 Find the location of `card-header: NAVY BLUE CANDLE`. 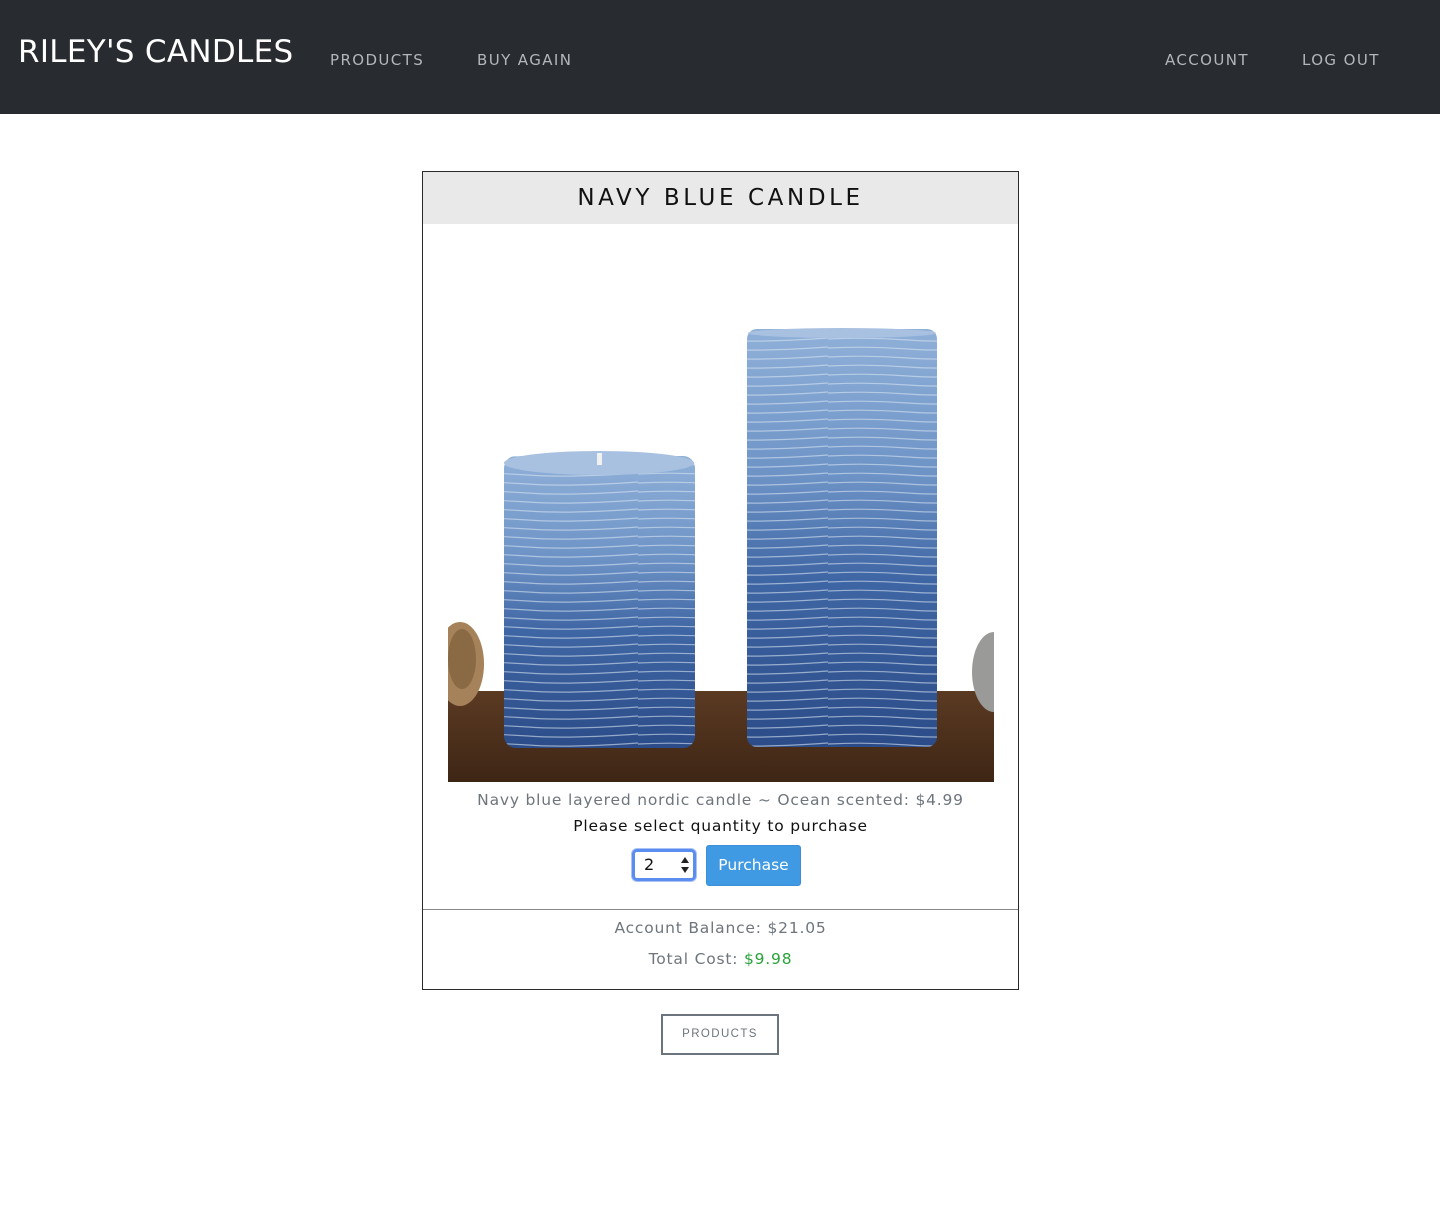

card-header: NAVY BLUE CANDLE is located at coordinates (720, 198).